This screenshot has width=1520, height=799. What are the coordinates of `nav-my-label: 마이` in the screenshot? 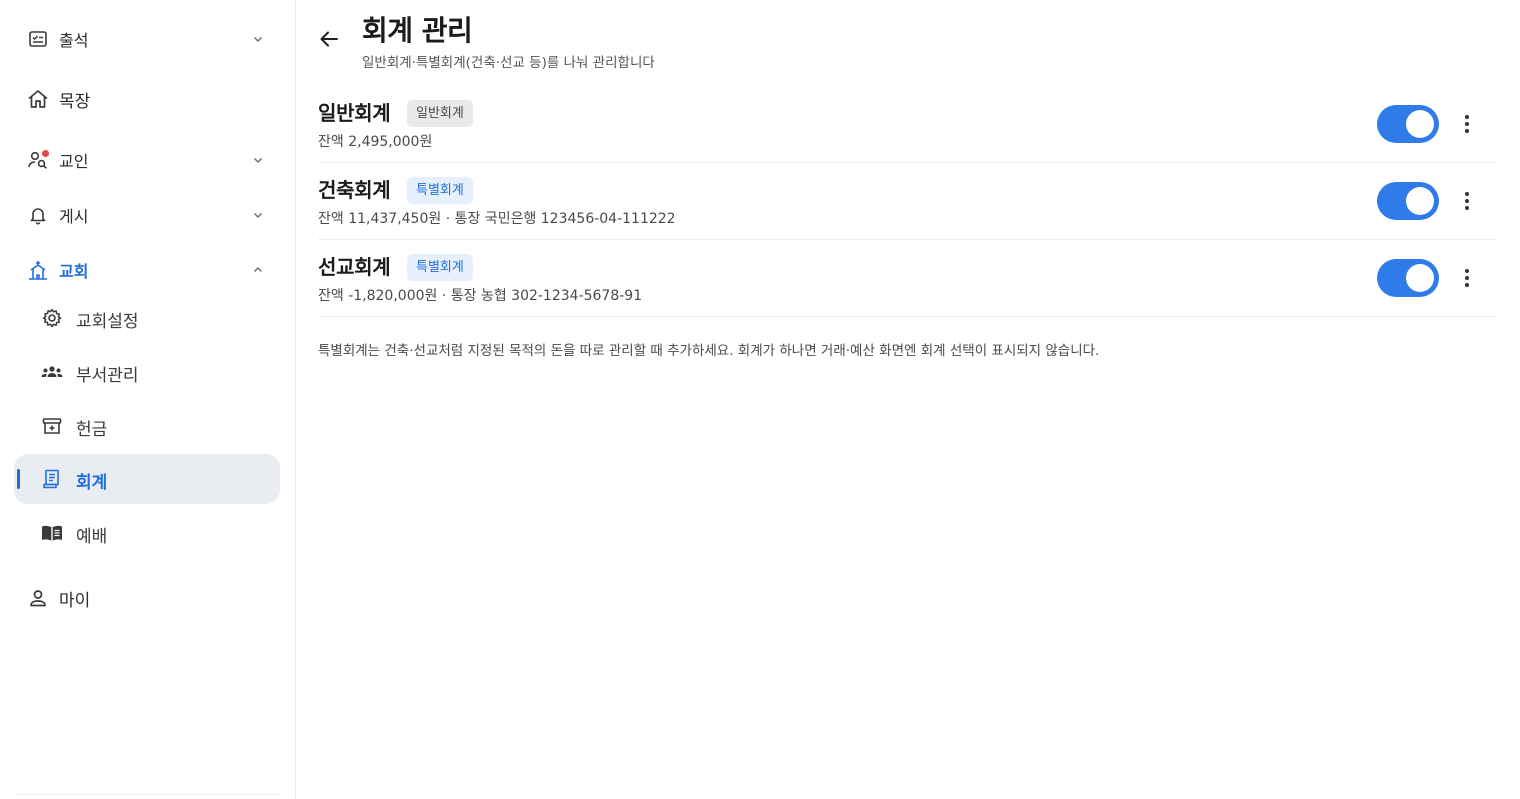 It's located at (75, 600).